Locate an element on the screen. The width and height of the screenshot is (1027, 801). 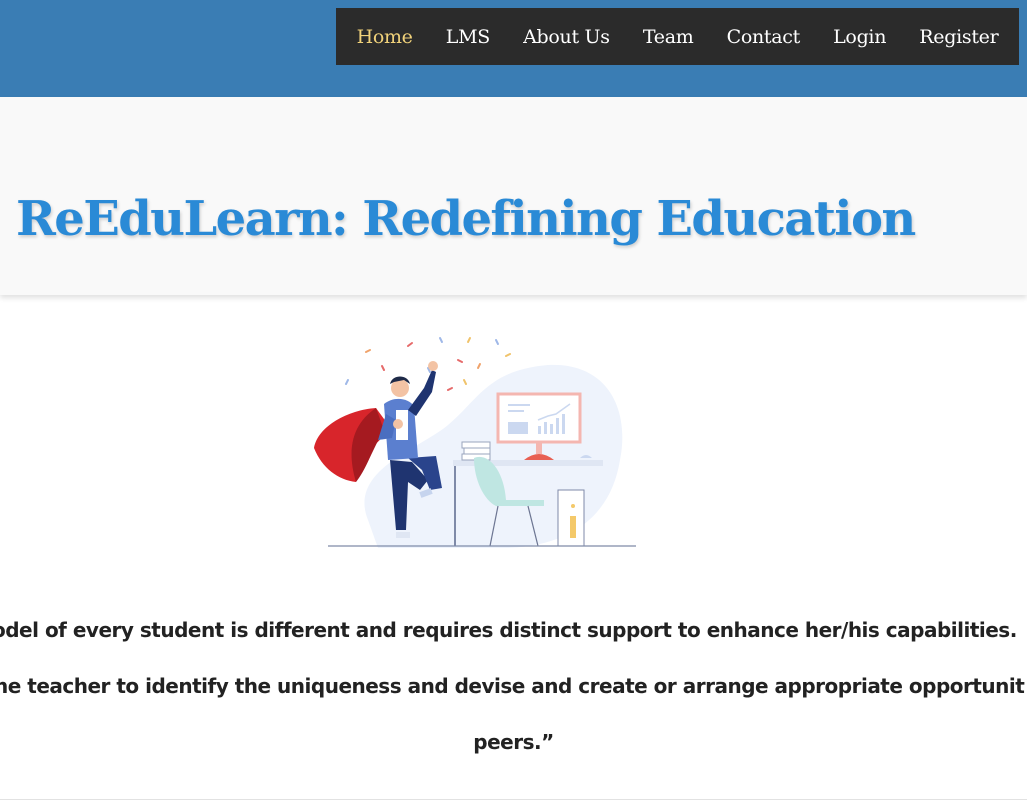
bottom-divider is located at coordinates (513, 799).